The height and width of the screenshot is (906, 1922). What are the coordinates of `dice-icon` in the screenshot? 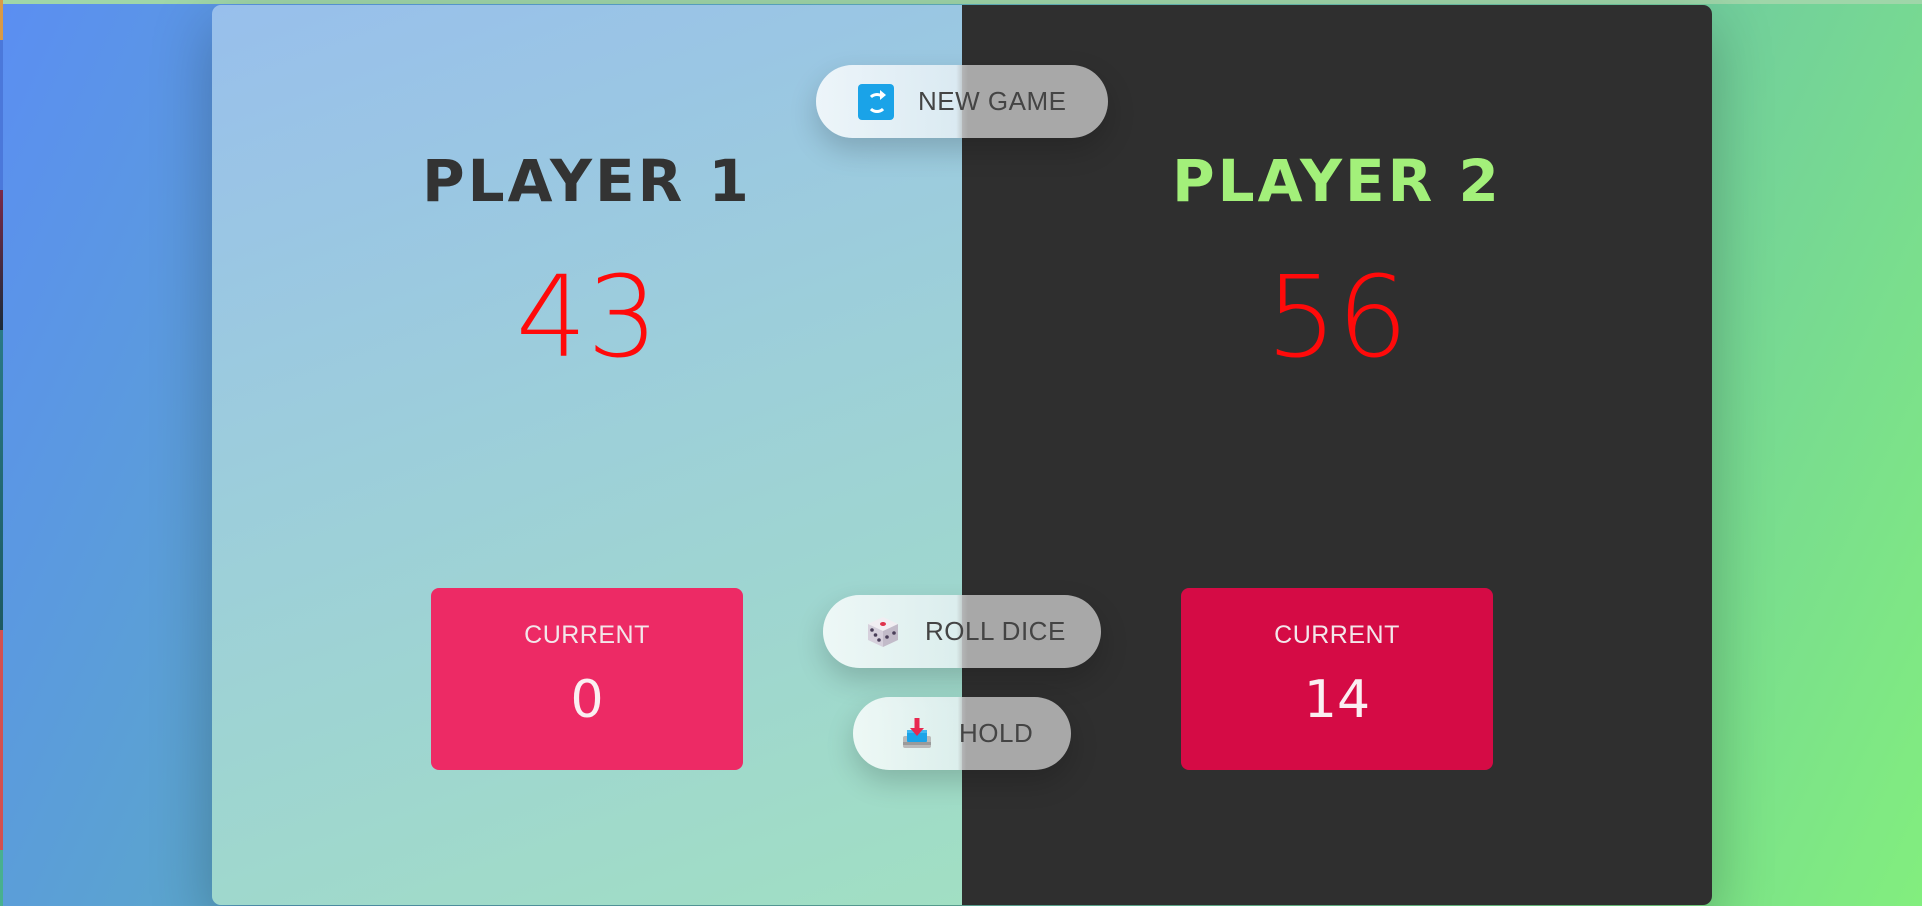 It's located at (883, 632).